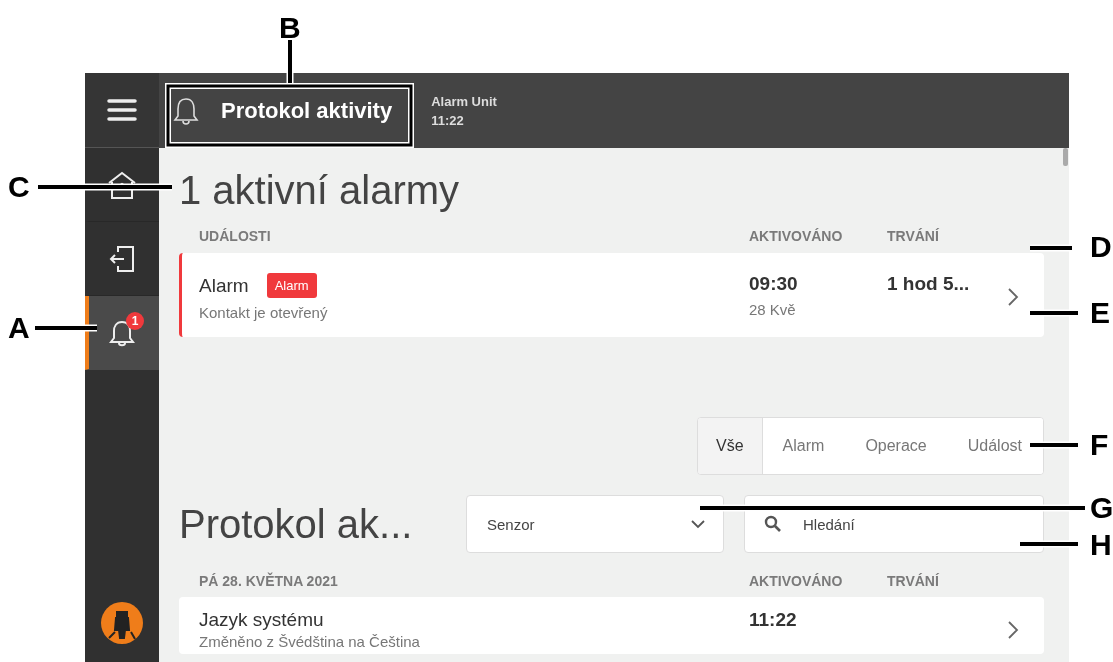 This screenshot has width=1113, height=662. I want to click on activated-time: 09:30, so click(774, 284).